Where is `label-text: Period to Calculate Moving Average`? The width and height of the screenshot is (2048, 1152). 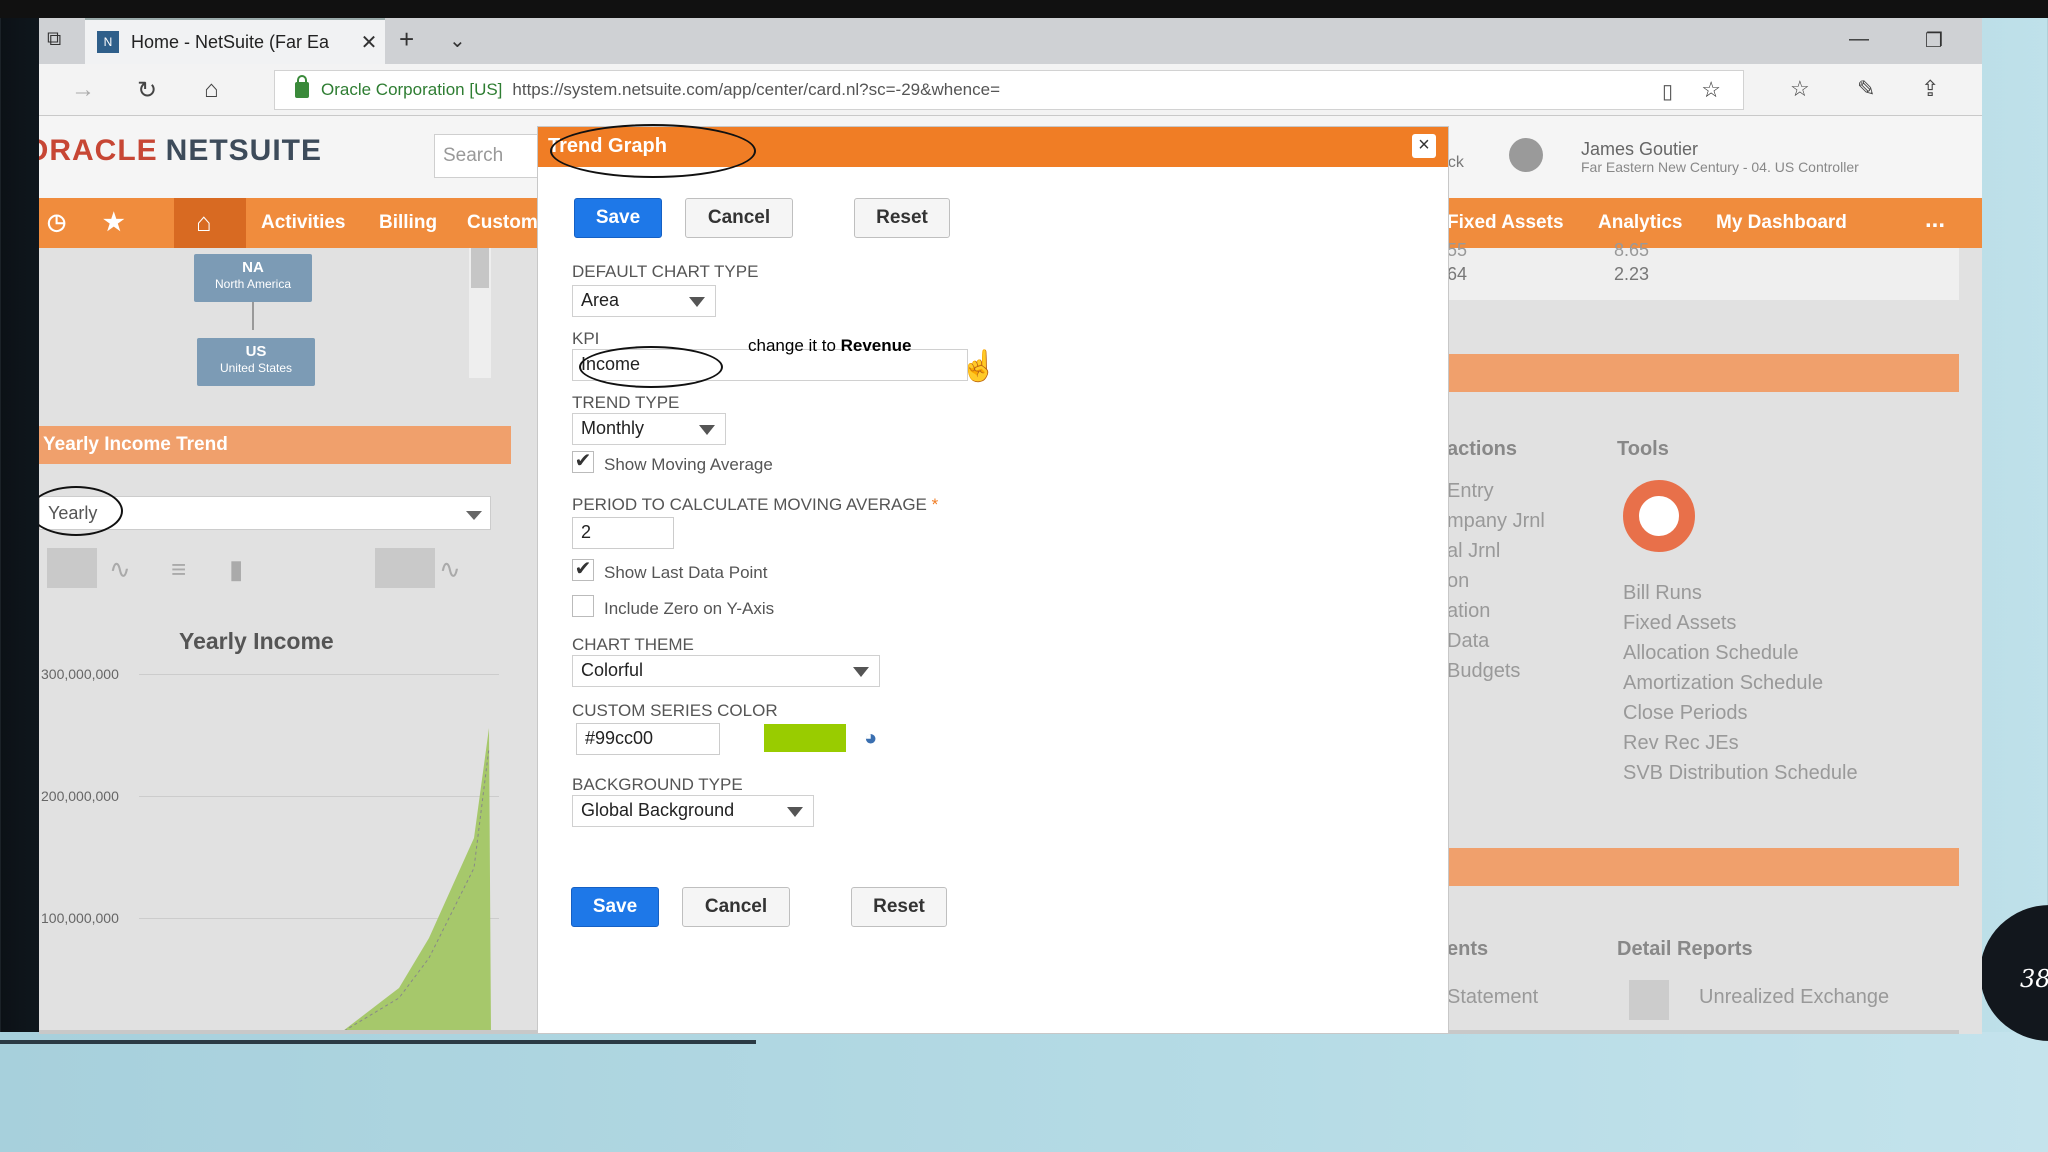
label-text: Period to Calculate Moving Average is located at coordinates (749, 504).